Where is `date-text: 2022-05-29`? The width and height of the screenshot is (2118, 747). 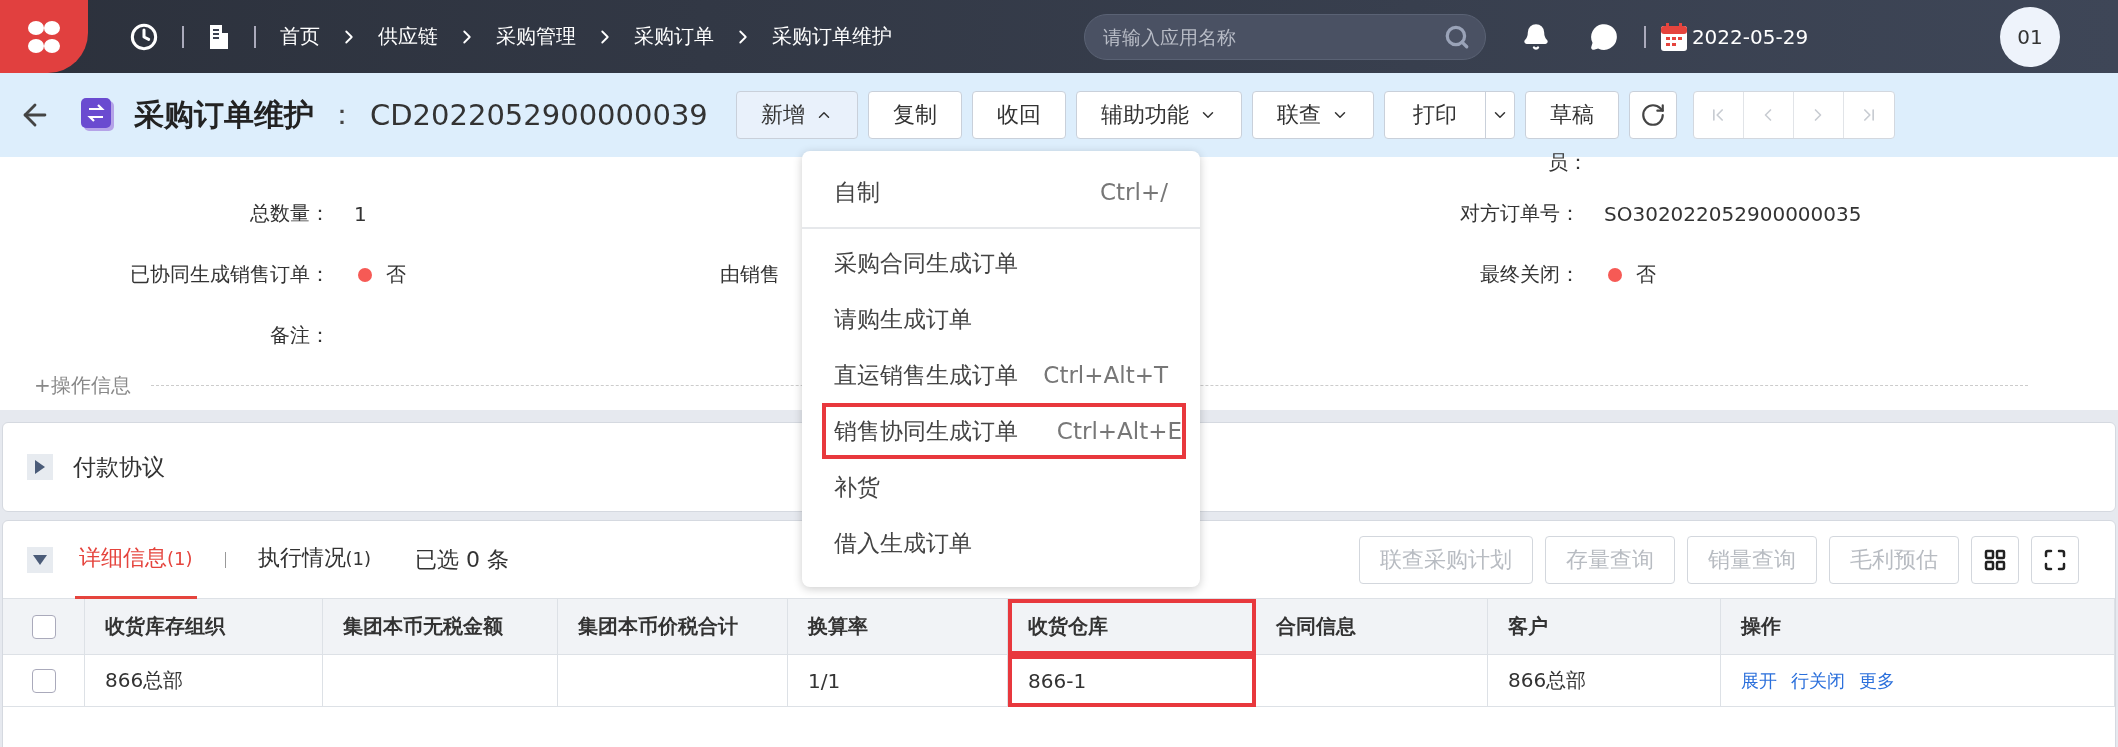 date-text: 2022-05-29 is located at coordinates (1750, 36).